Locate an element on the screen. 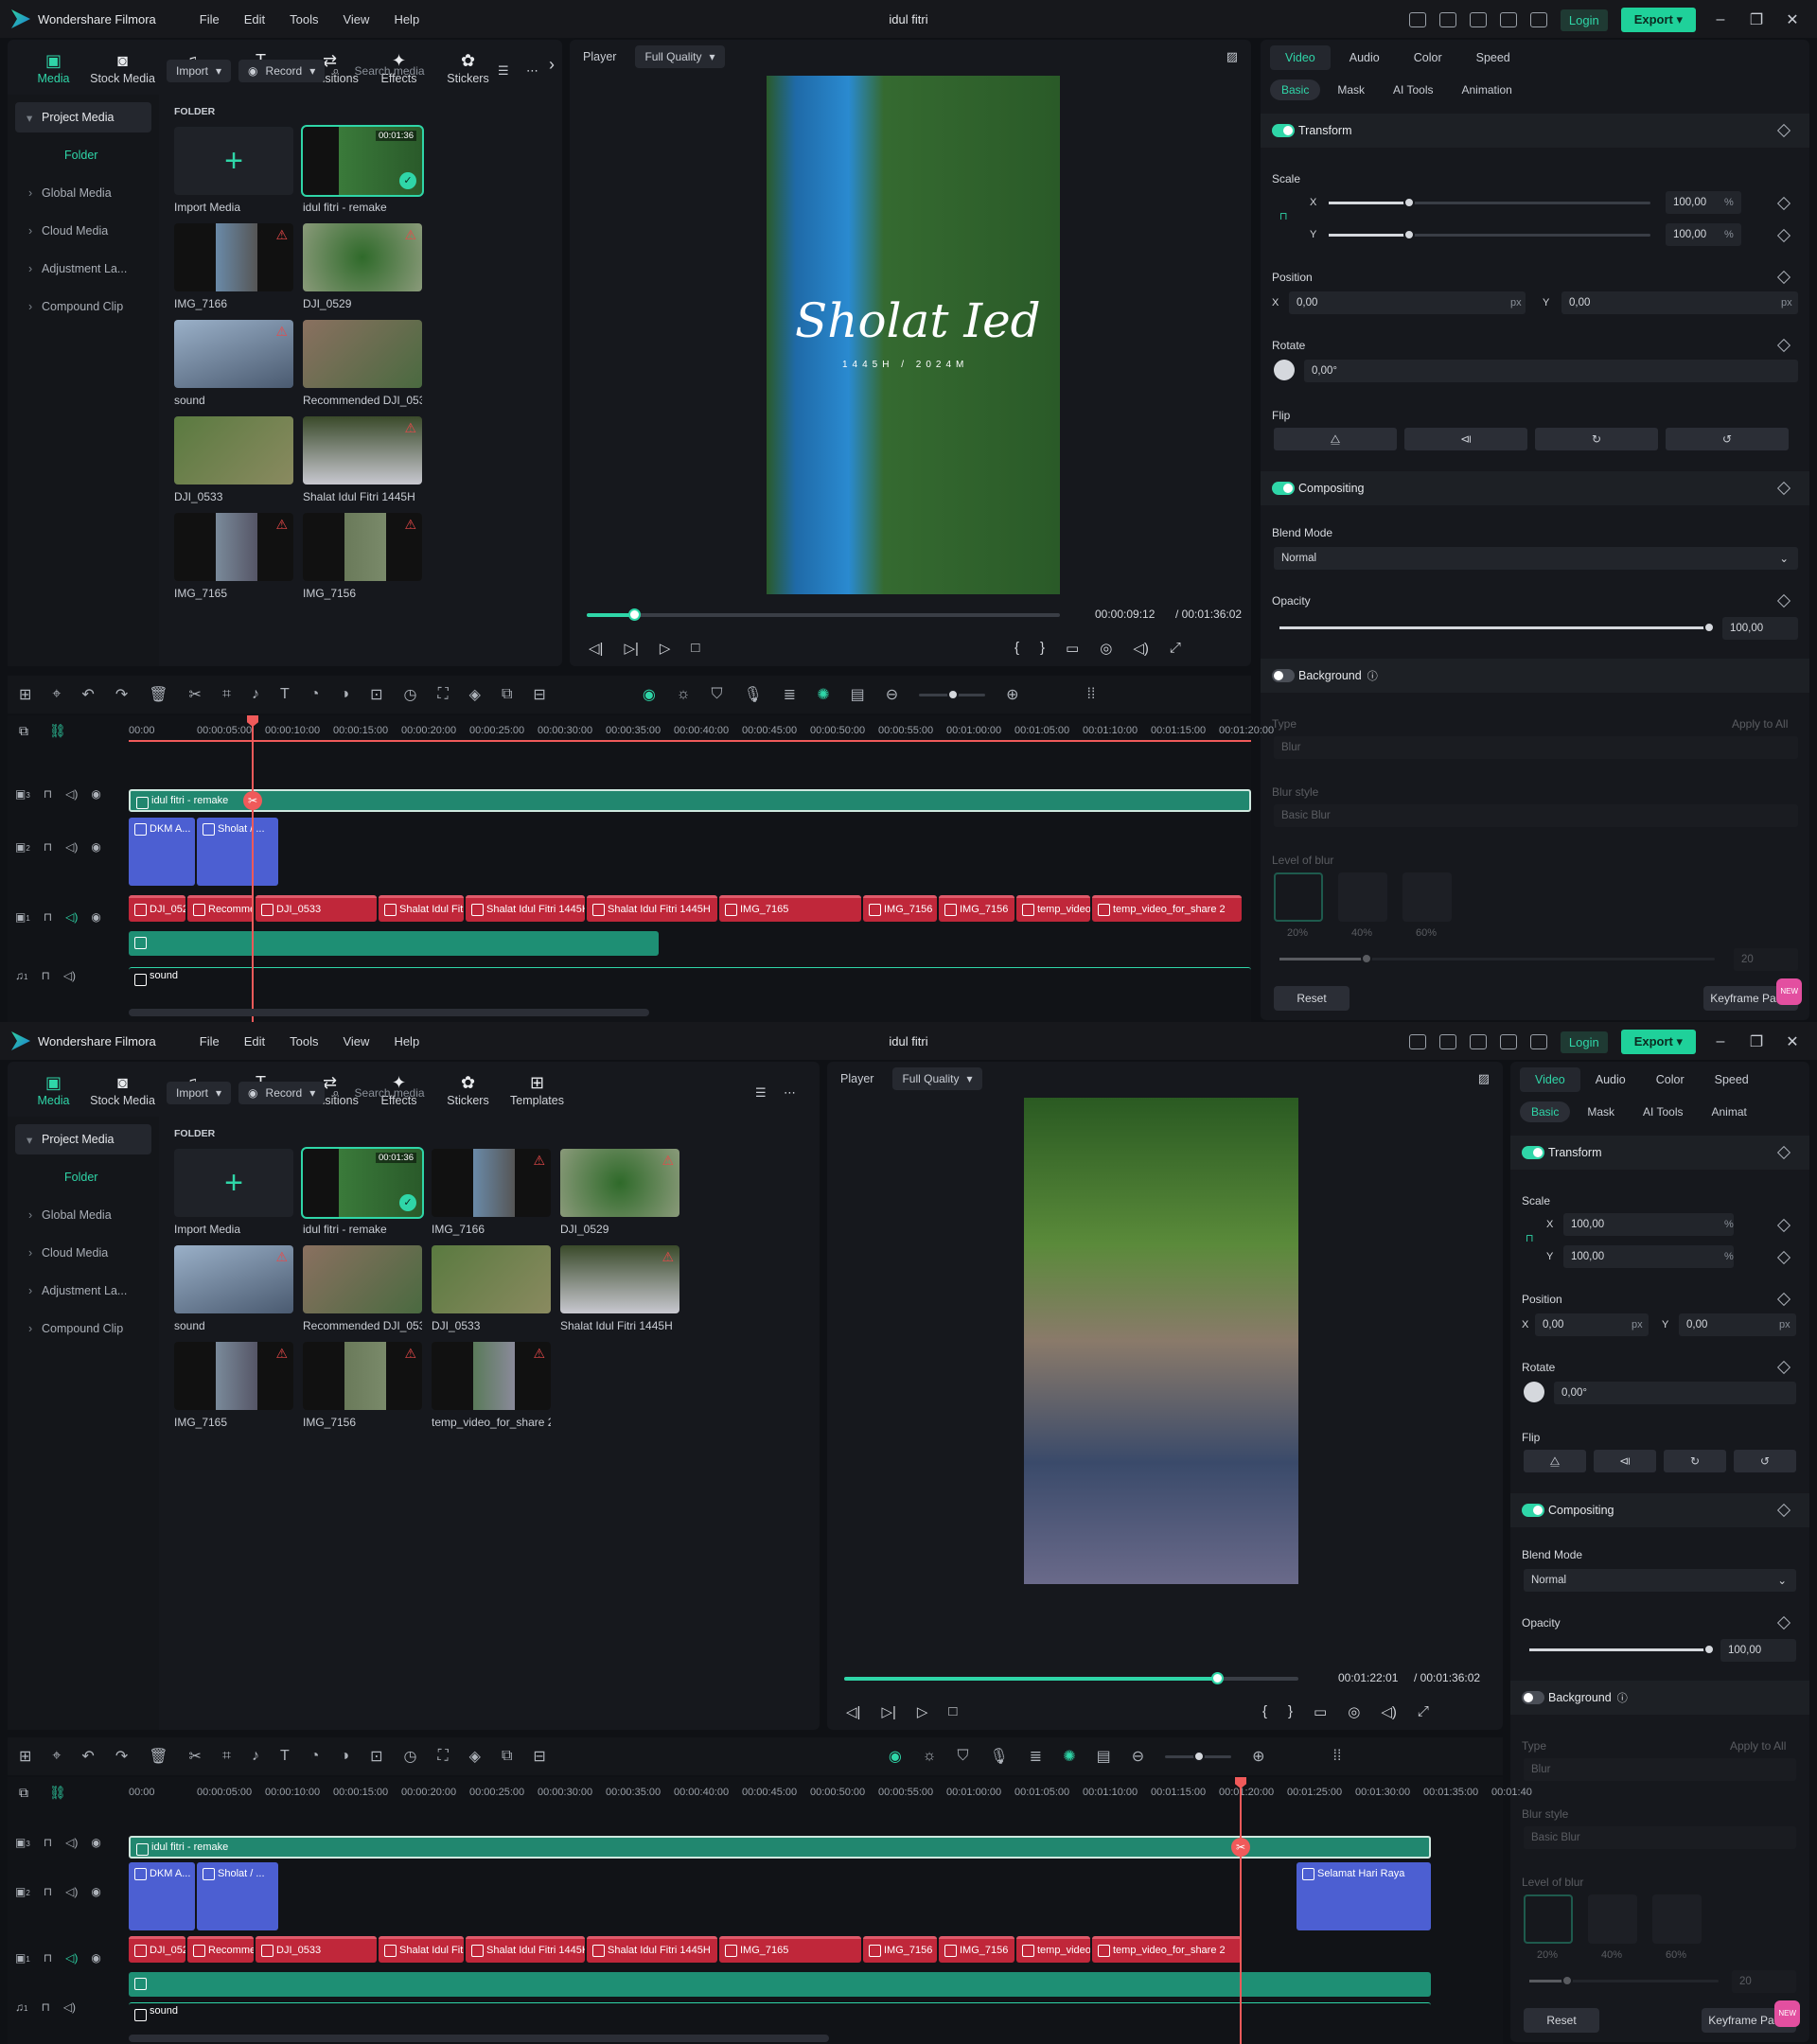 The image size is (1817, 2044). clip-video-track-1: Shalat Idul Fitri is located at coordinates (422, 908).